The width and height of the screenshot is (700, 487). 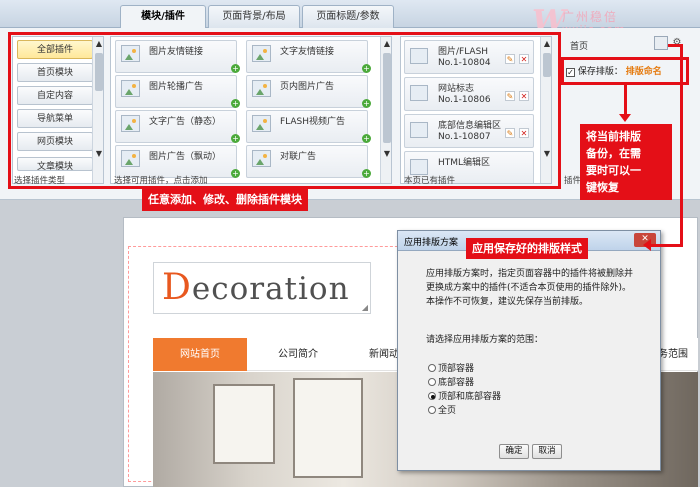 What do you see at coordinates (625, 118) in the screenshot?
I see `arrow-down-icon` at bounding box center [625, 118].